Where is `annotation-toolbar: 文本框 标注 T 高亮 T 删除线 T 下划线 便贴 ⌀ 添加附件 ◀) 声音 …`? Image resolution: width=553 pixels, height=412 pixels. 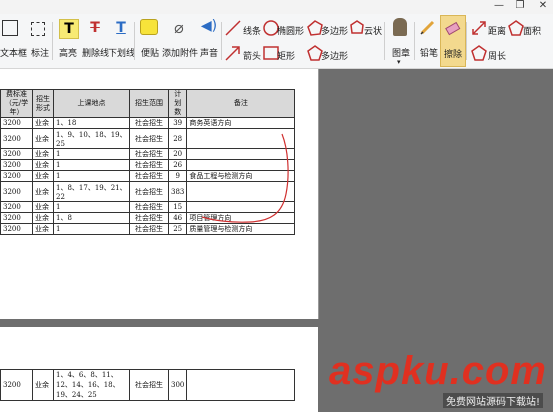
annotation-toolbar: 文本框 标注 T 高亮 T 删除线 T 下划线 便贴 ⌀ 添加附件 ◀) 声音 … is located at coordinates (276, 41).